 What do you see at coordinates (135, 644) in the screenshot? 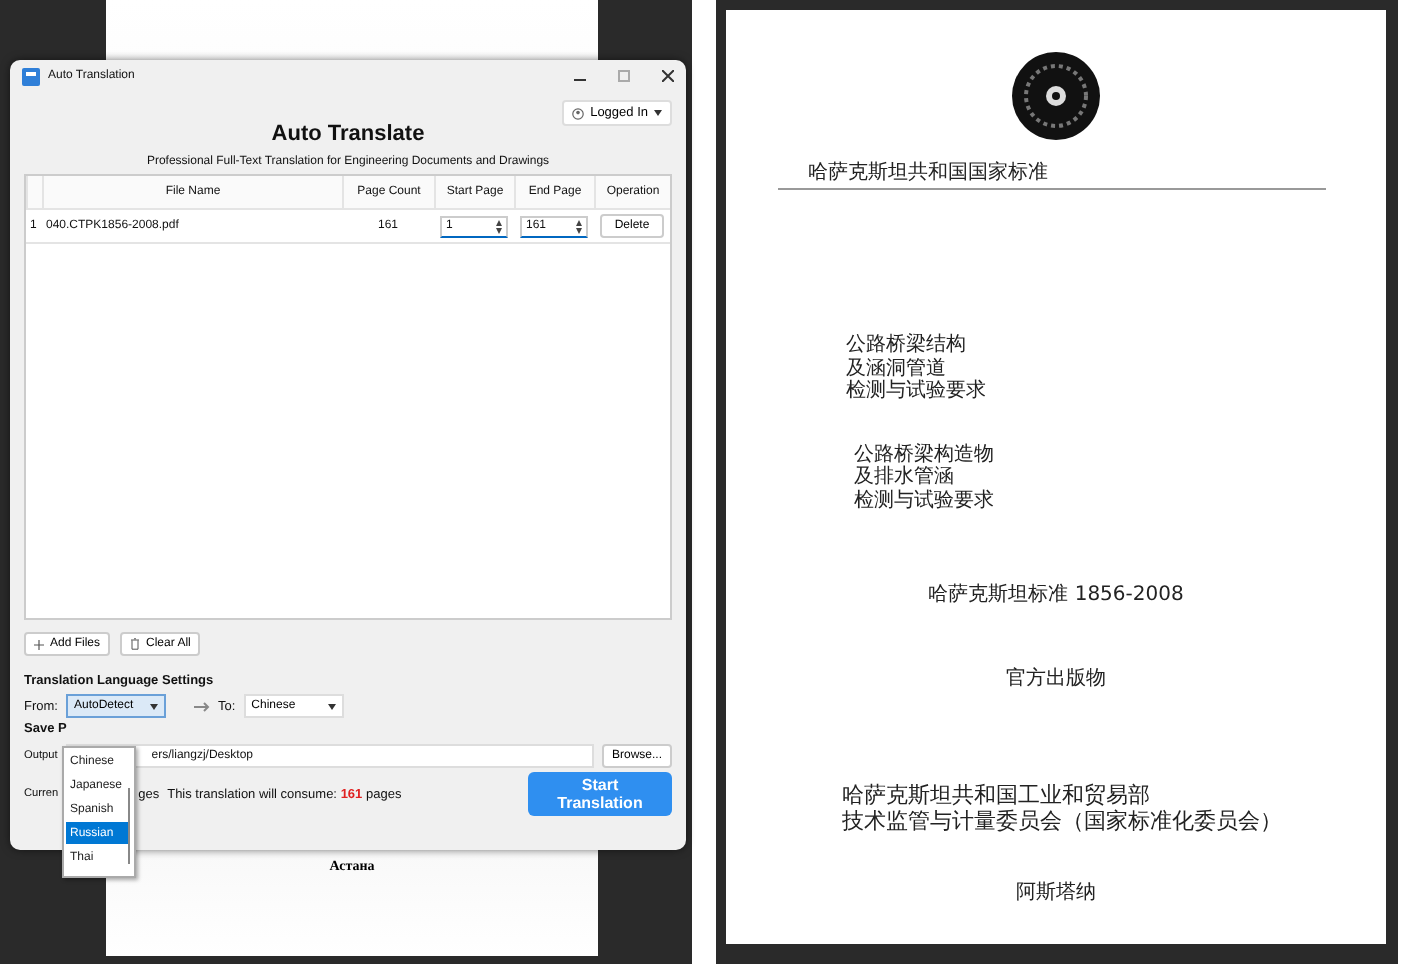
I see `trash-icon` at bounding box center [135, 644].